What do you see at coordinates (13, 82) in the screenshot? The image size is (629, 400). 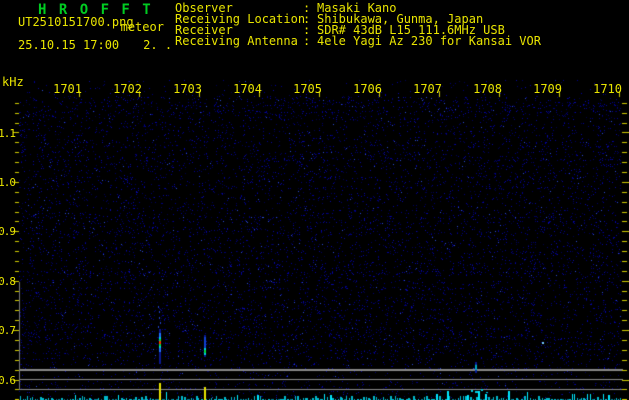 I see `y-axis-unit-label: kHz` at bounding box center [13, 82].